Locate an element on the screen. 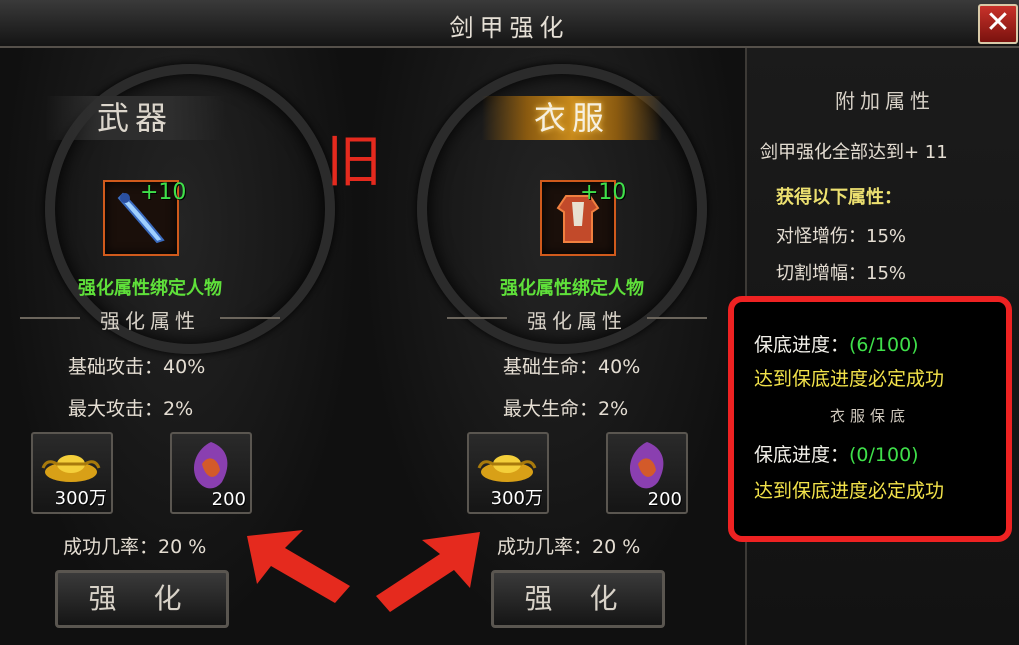 This screenshot has height=645, width=1019. bonus-gain-title: 获得以下属性： is located at coordinates (839, 197).